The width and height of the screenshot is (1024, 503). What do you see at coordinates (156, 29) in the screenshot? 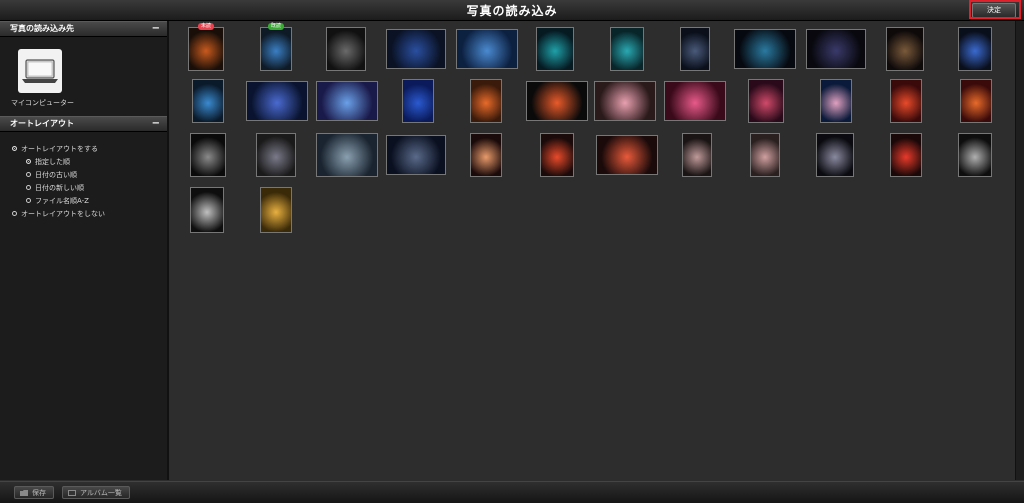
I see `collapse-source-button: −` at bounding box center [156, 29].